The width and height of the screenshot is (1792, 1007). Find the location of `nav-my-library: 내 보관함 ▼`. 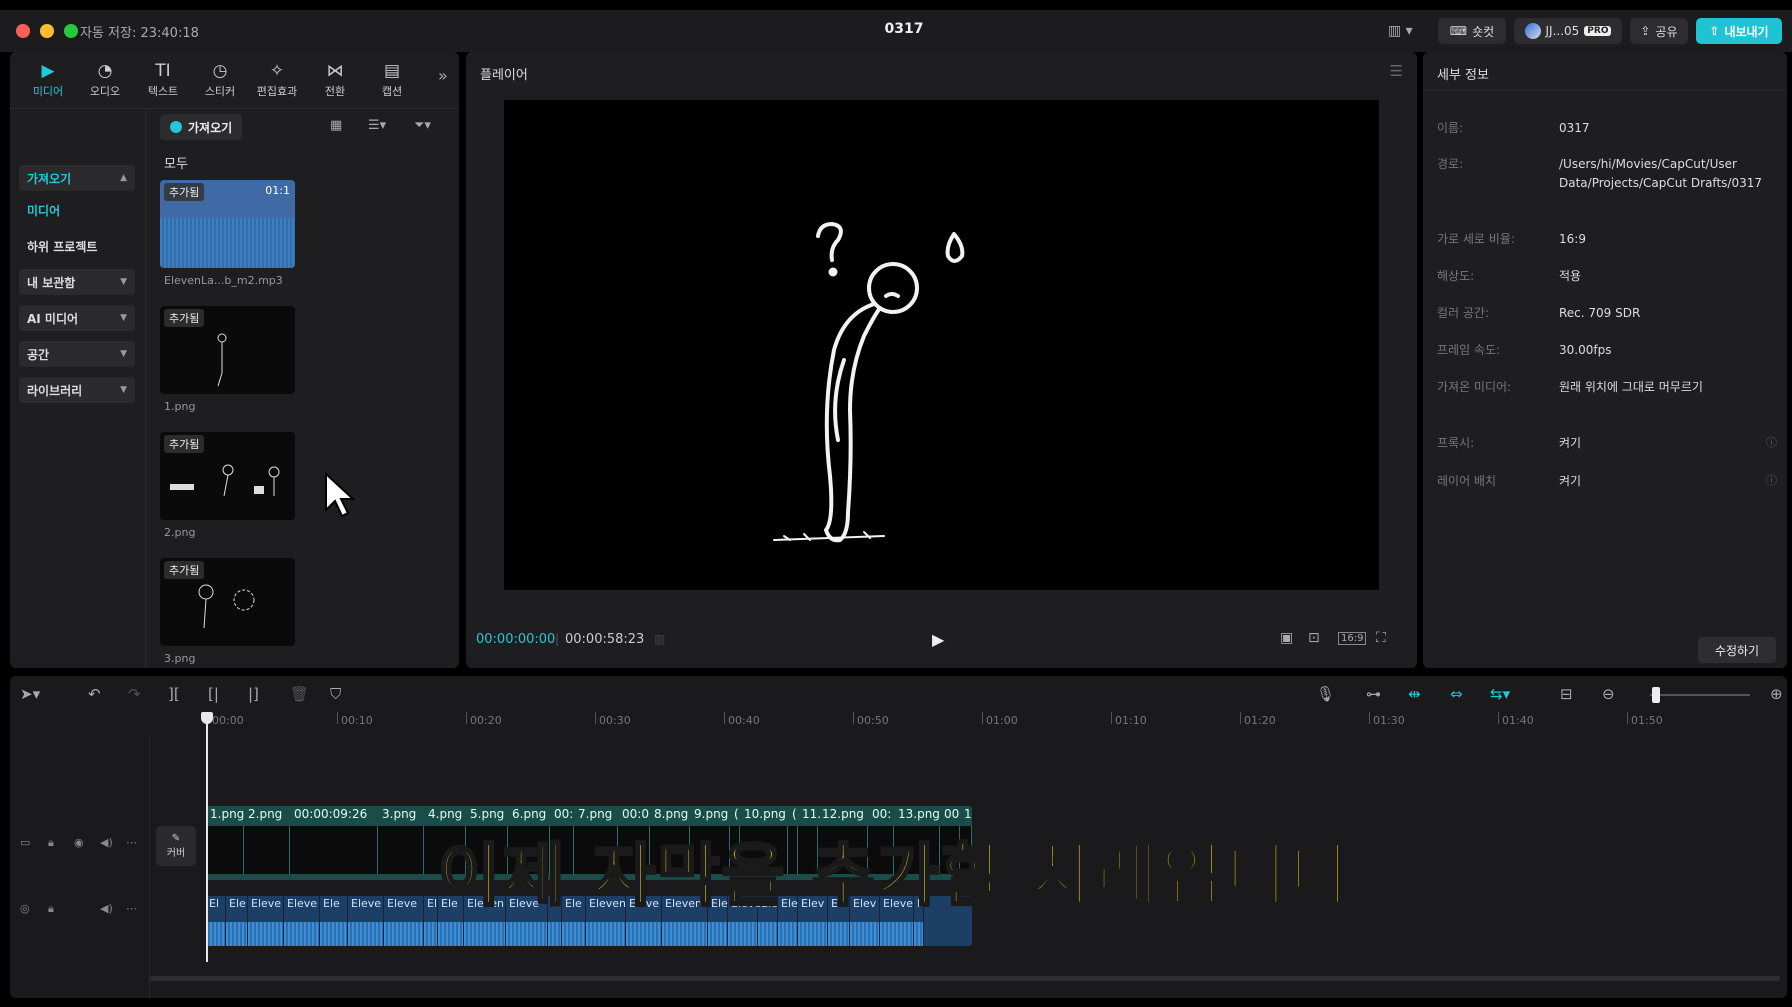

nav-my-library: 내 보관함 ▼ is located at coordinates (77, 282).